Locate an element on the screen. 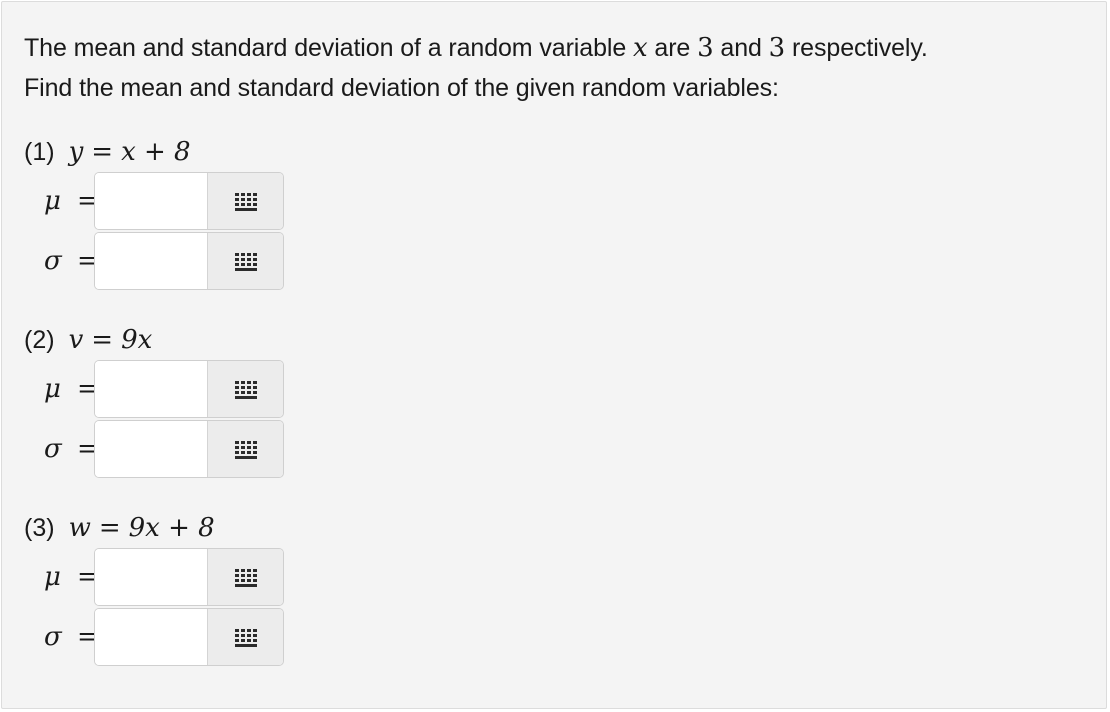 This screenshot has width=1110, height=712. part-number: (2) is located at coordinates (39, 340).